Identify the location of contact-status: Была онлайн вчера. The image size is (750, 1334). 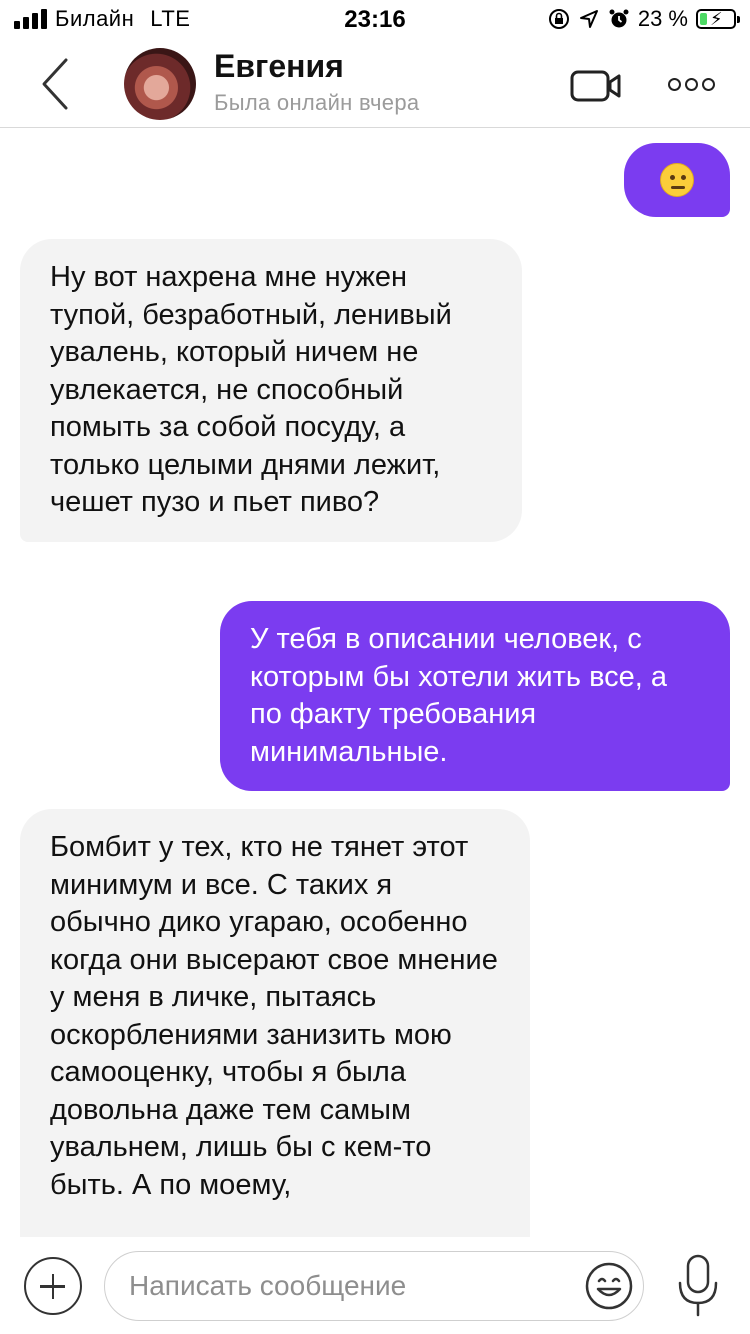
(317, 102).